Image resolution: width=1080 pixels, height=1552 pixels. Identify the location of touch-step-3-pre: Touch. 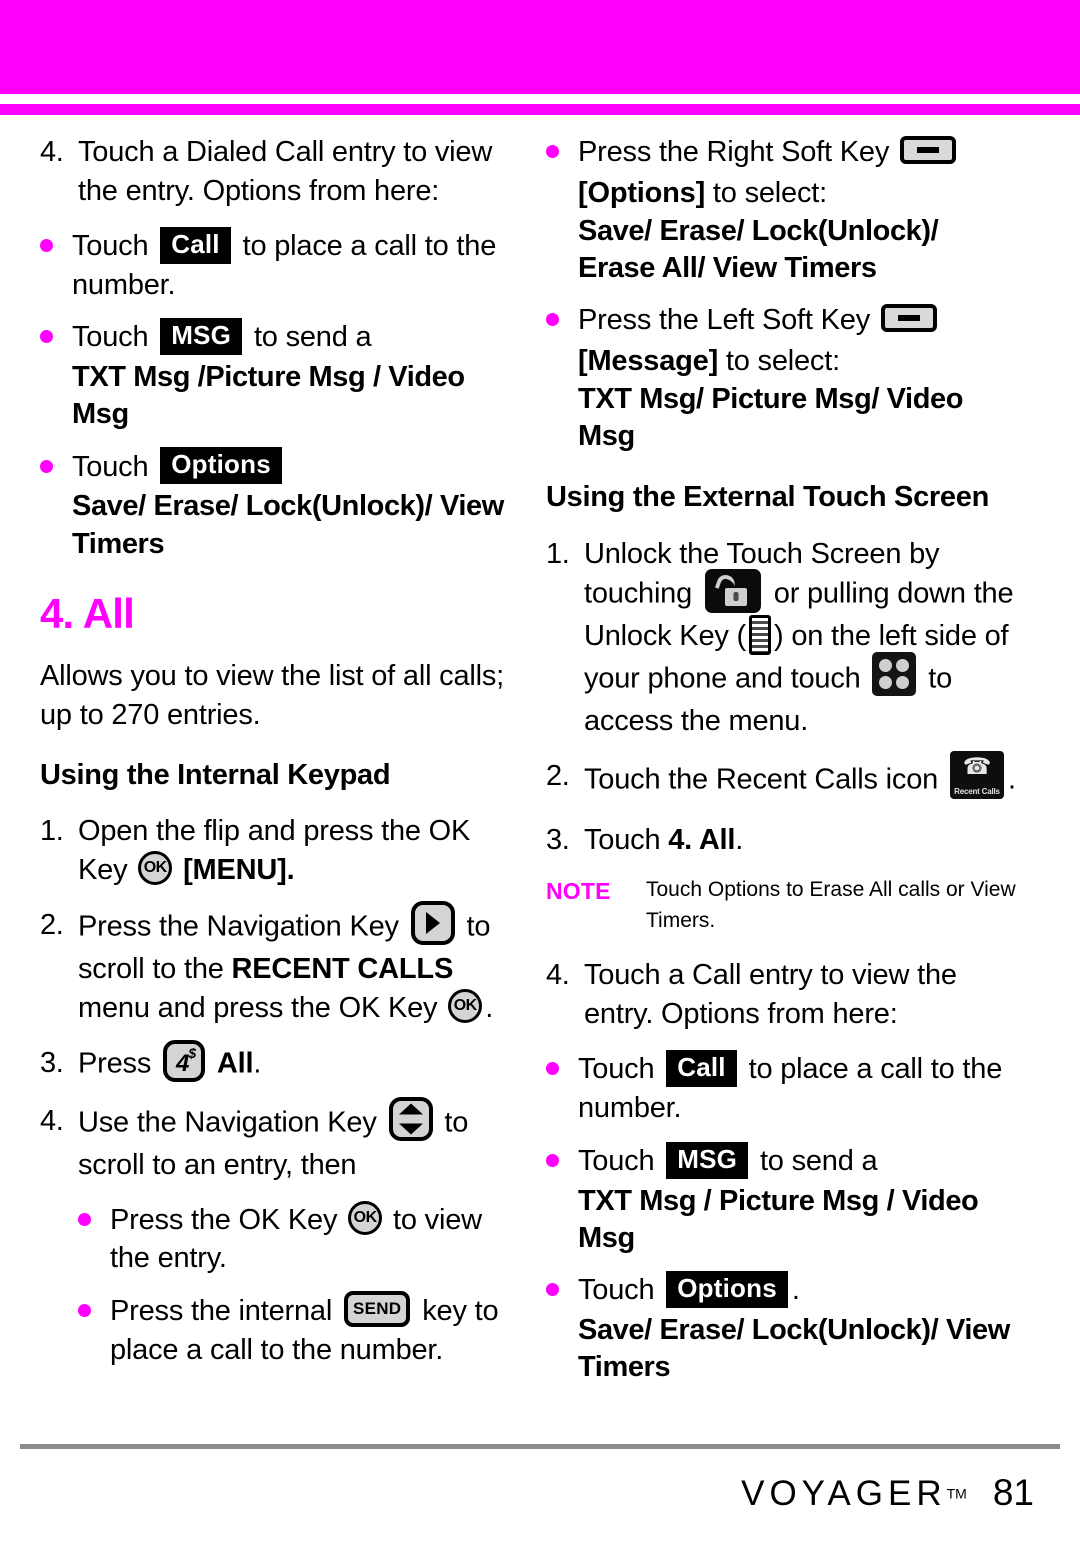
(622, 839).